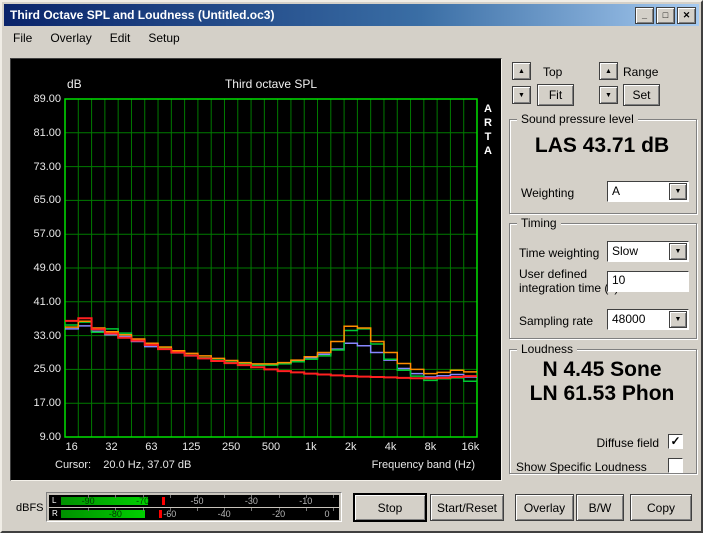 Image resolution: width=703 pixels, height=533 pixels. I want to click on y-tick-label: 9.00, so click(50, 437).